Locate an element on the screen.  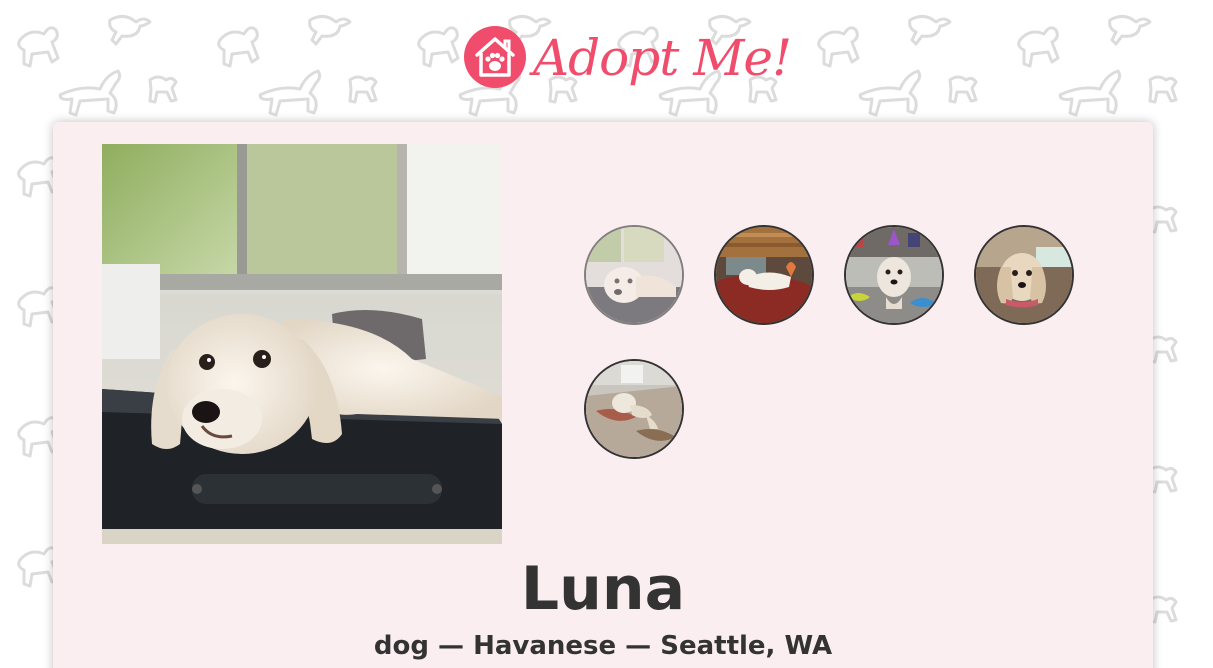
home-logo-link: Adopt Me! is located at coordinates (627, 62).